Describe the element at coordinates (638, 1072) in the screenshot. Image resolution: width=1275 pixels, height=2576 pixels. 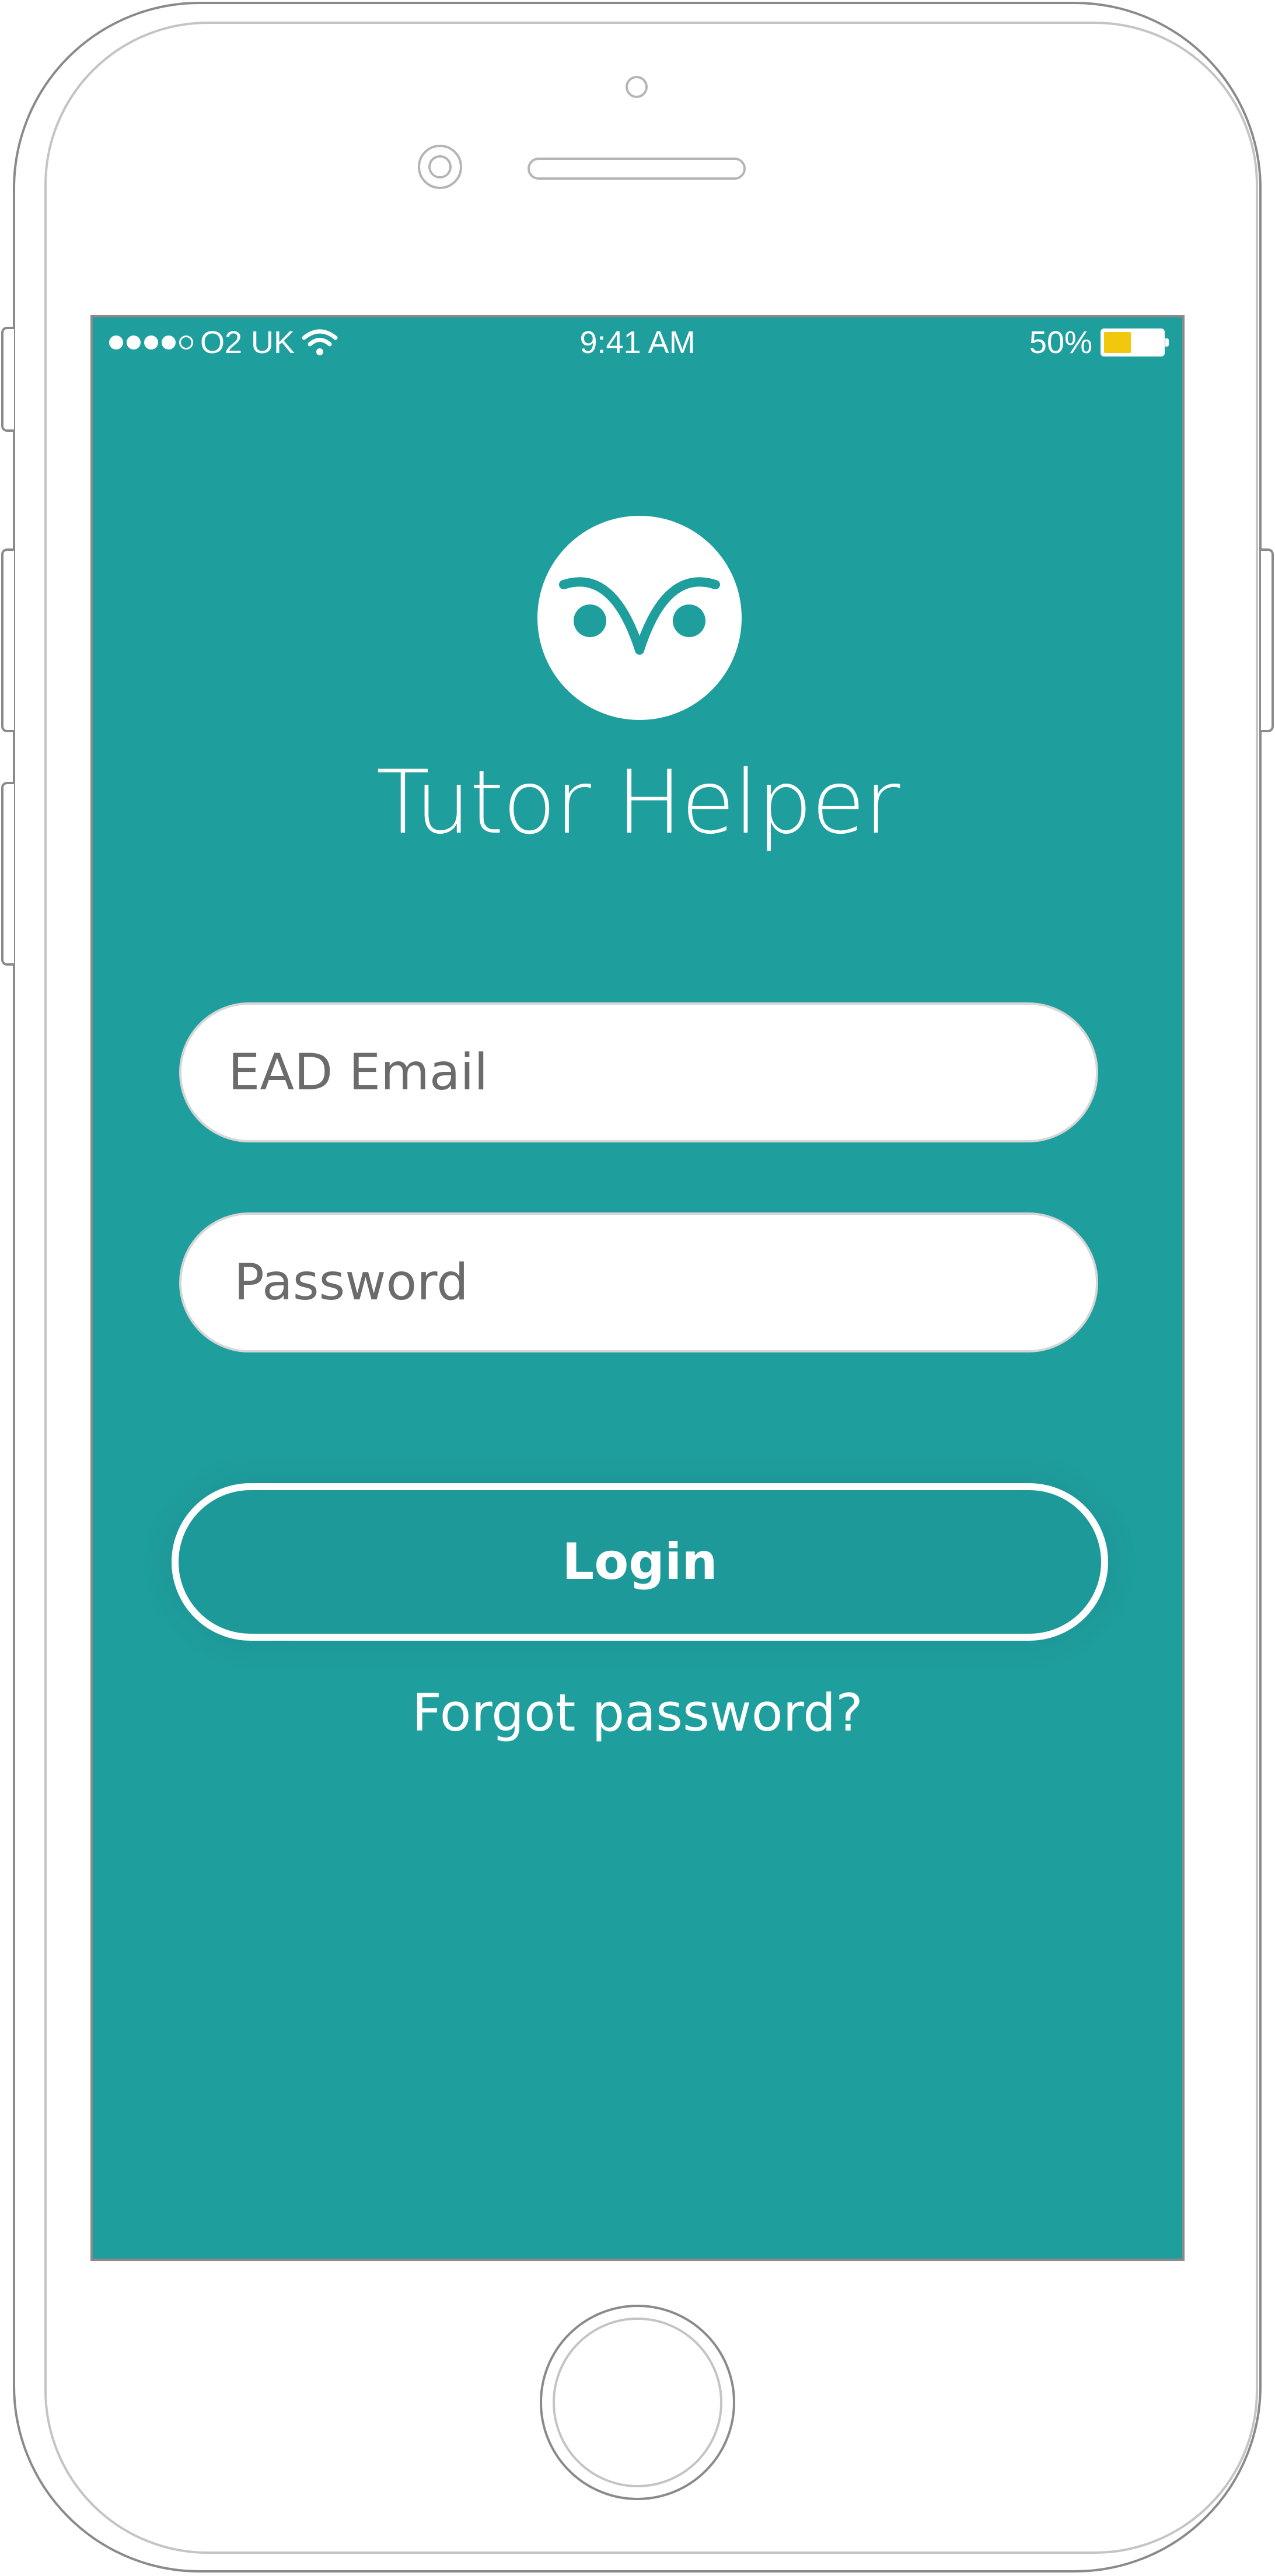
I see `email-field: EAD Email` at that location.